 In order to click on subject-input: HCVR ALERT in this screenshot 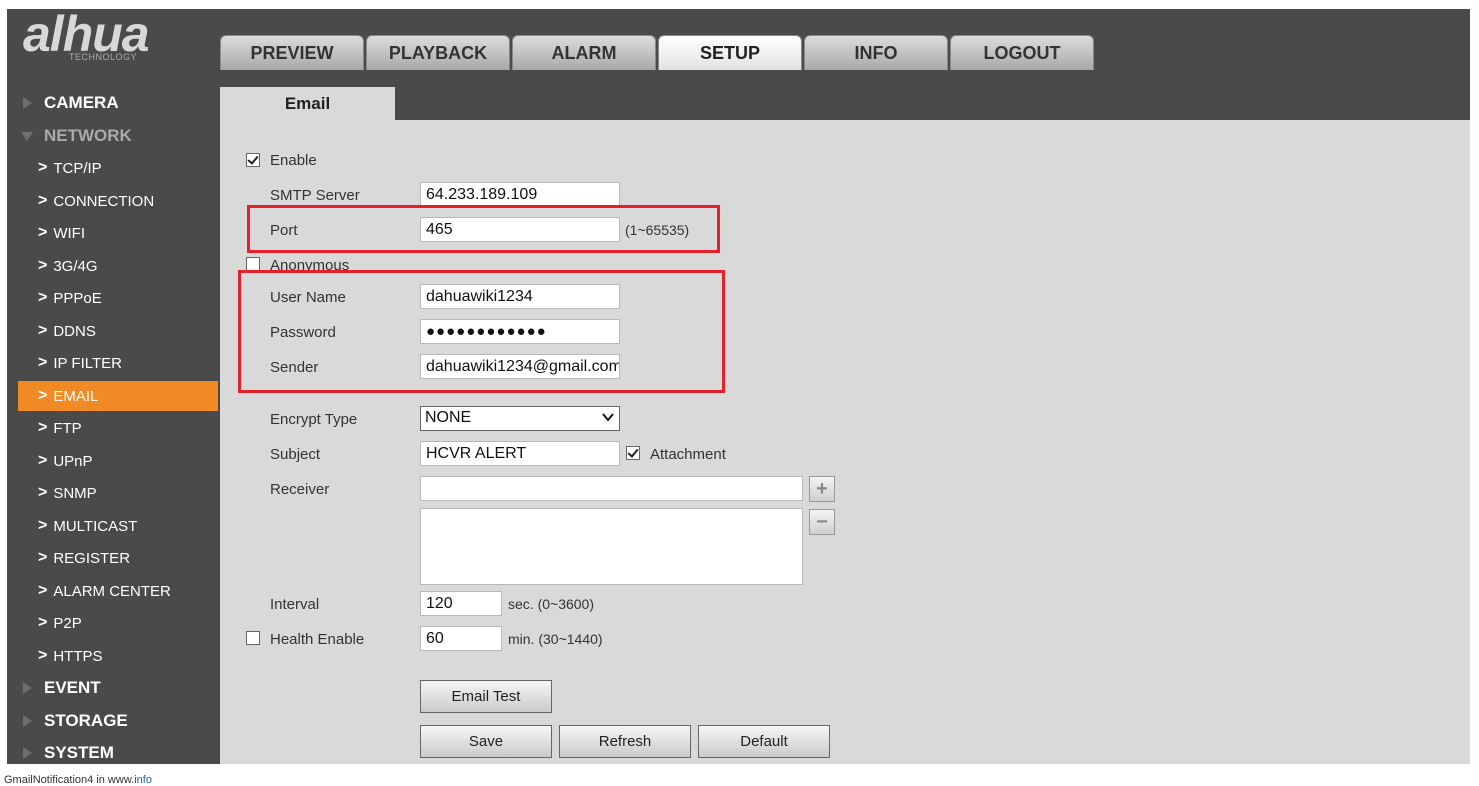, I will do `click(520, 453)`.